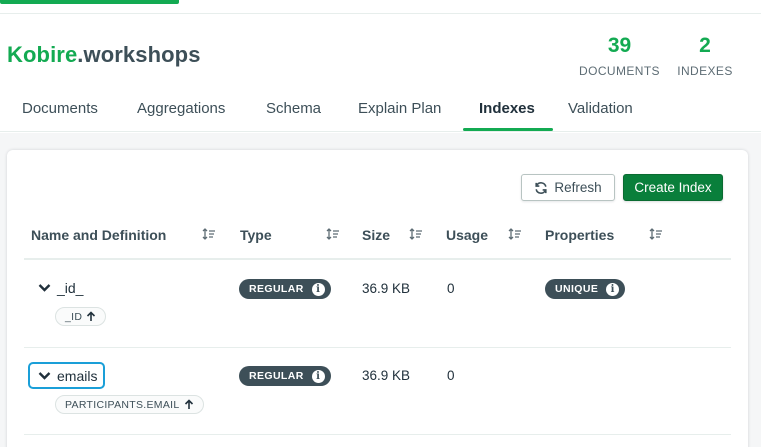  What do you see at coordinates (89, 2) in the screenshot?
I see `top-tab-indicator` at bounding box center [89, 2].